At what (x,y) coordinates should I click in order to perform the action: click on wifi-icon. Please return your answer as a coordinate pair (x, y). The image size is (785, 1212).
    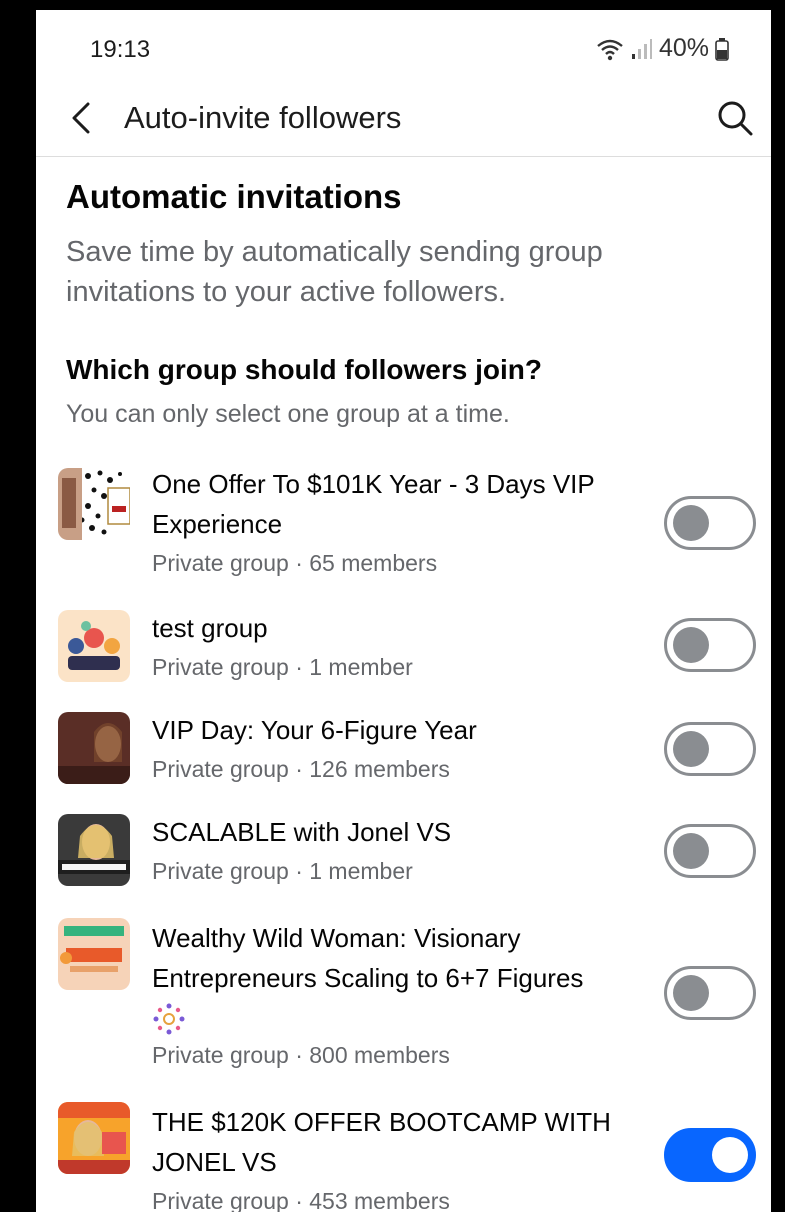
    Looking at the image, I should click on (610, 49).